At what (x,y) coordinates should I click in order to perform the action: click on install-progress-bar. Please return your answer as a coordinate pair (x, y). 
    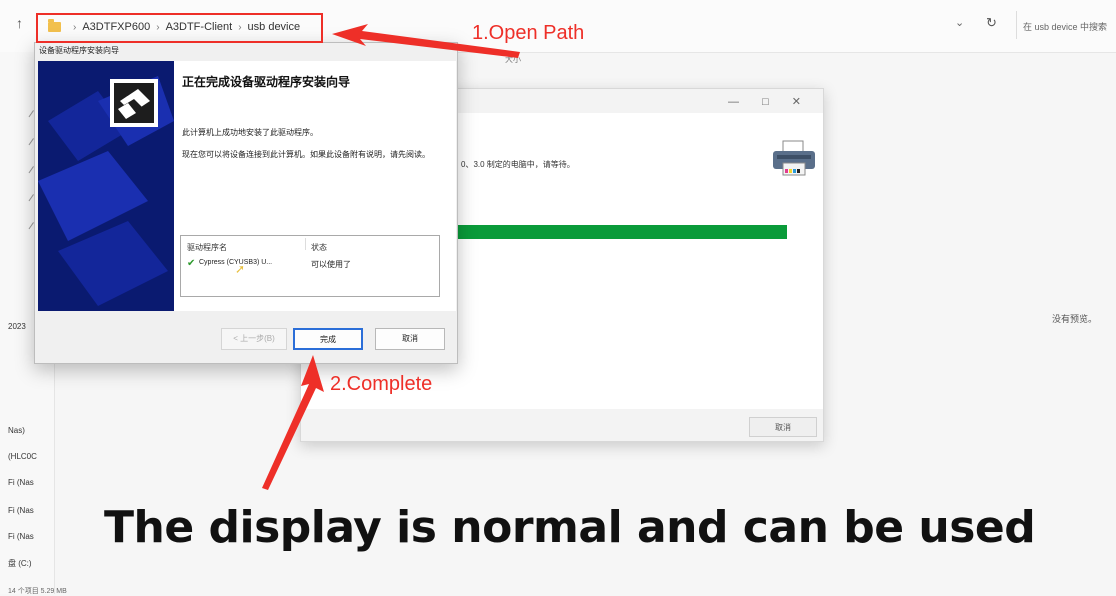
    Looking at the image, I should click on (621, 232).